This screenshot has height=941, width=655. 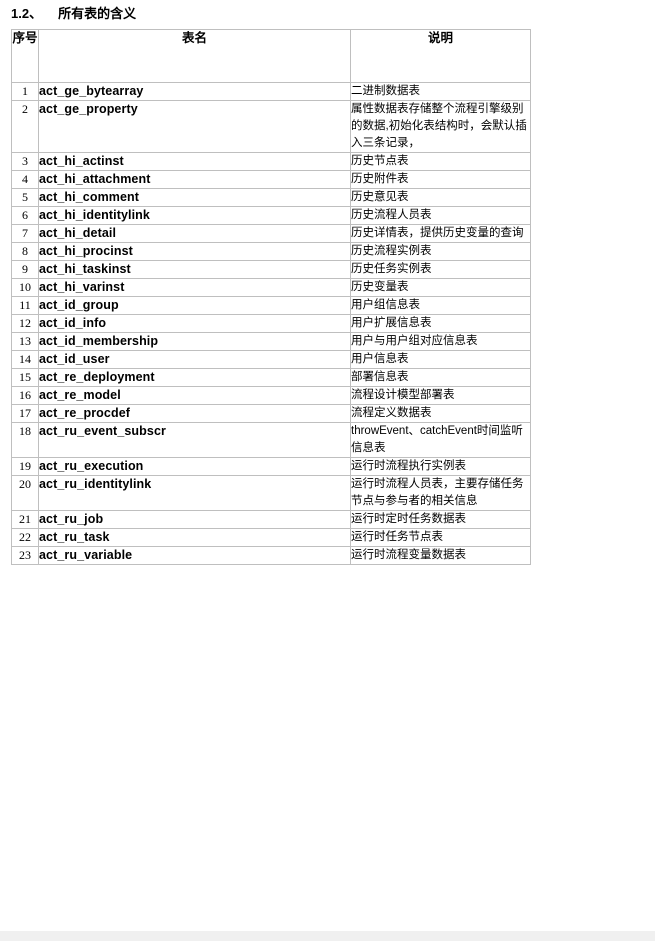 What do you see at coordinates (440, 359) in the screenshot?
I see `cell-description: 用户信息表` at bounding box center [440, 359].